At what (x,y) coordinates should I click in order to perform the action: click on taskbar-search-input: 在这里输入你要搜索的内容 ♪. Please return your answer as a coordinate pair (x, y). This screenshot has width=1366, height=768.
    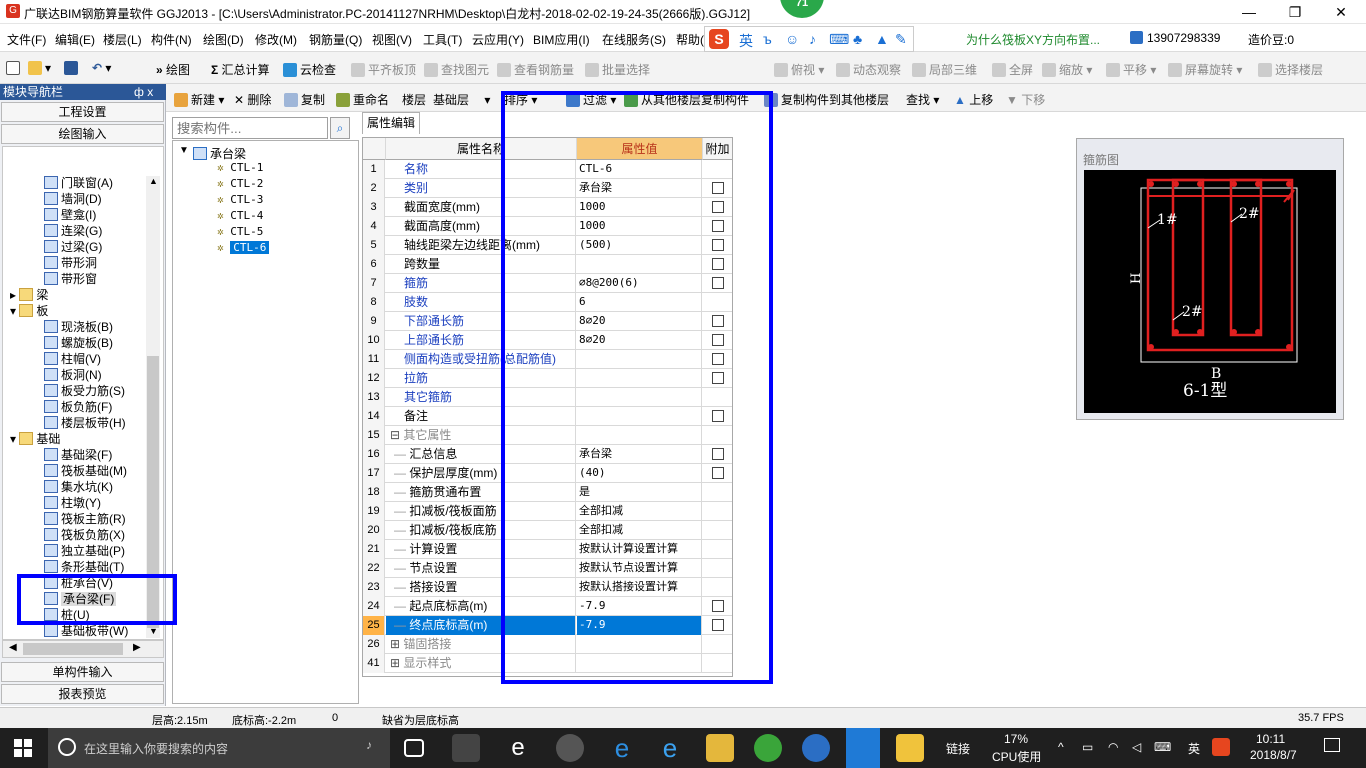
    Looking at the image, I should click on (219, 748).